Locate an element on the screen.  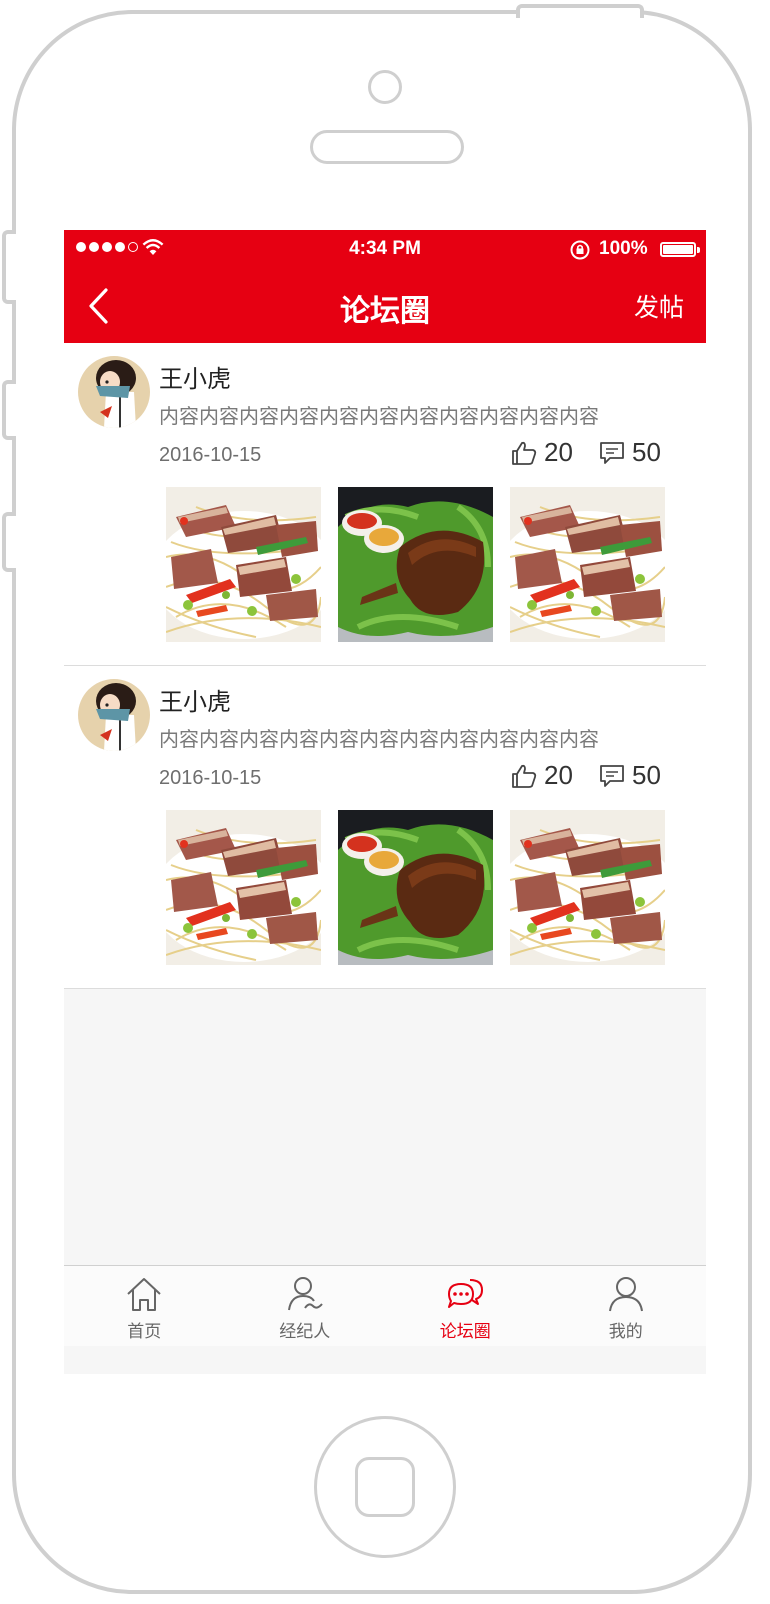
home-icon is located at coordinates (144, 1294).